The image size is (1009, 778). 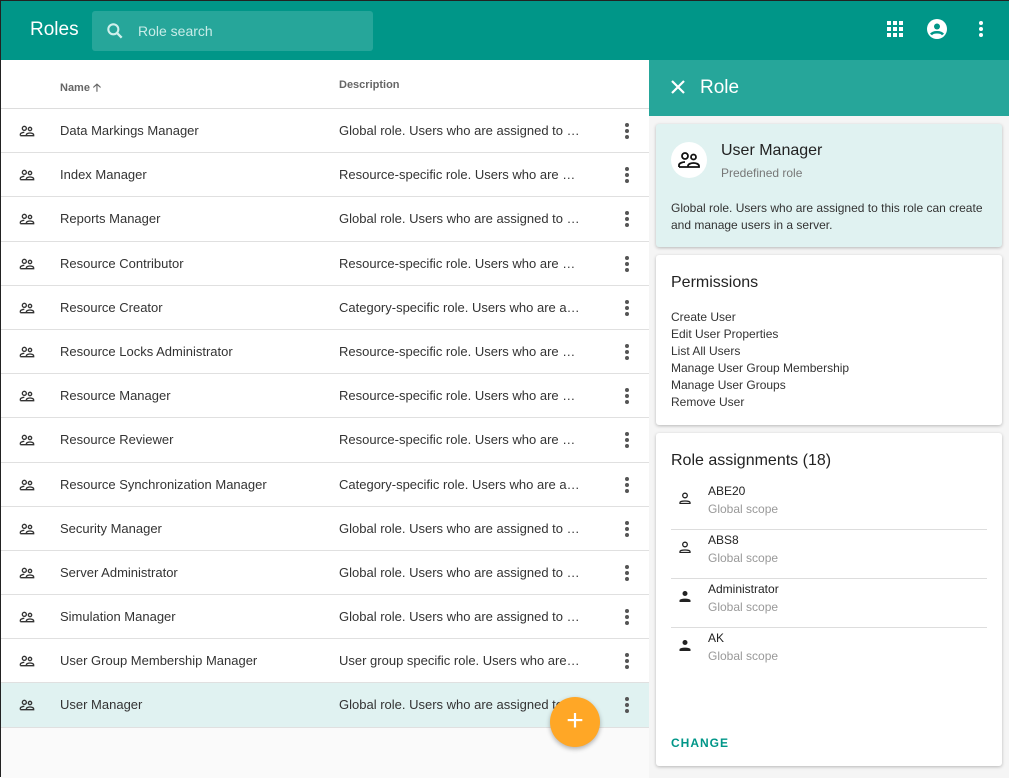 What do you see at coordinates (895, 29) in the screenshot?
I see `apps-grid-icon` at bounding box center [895, 29].